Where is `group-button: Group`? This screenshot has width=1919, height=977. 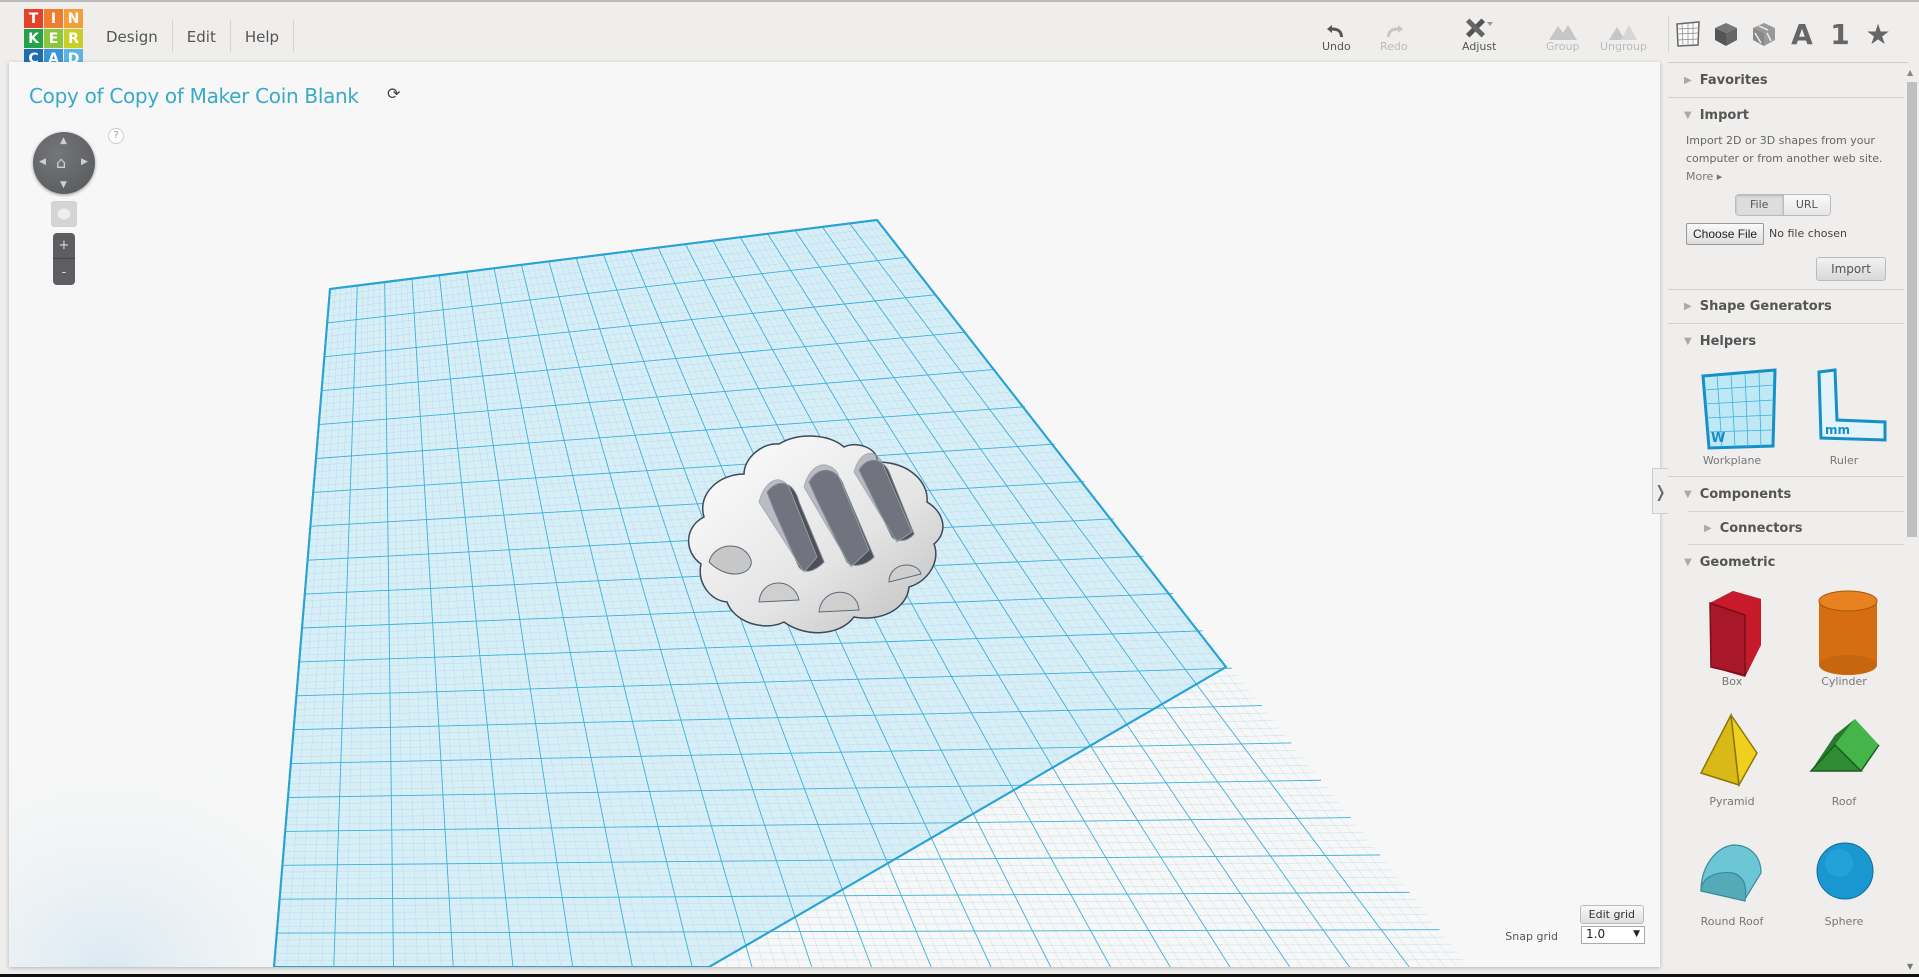
group-button: Group is located at coordinates (1563, 34).